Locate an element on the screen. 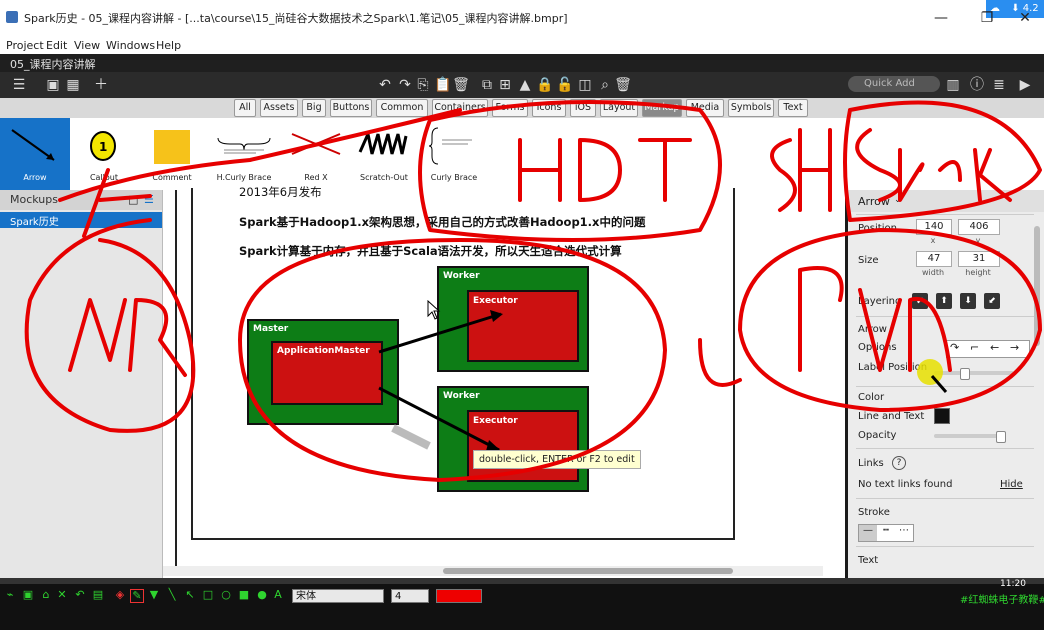 The image size is (1044, 630). filled-rect-icon: ■ is located at coordinates (244, 595).